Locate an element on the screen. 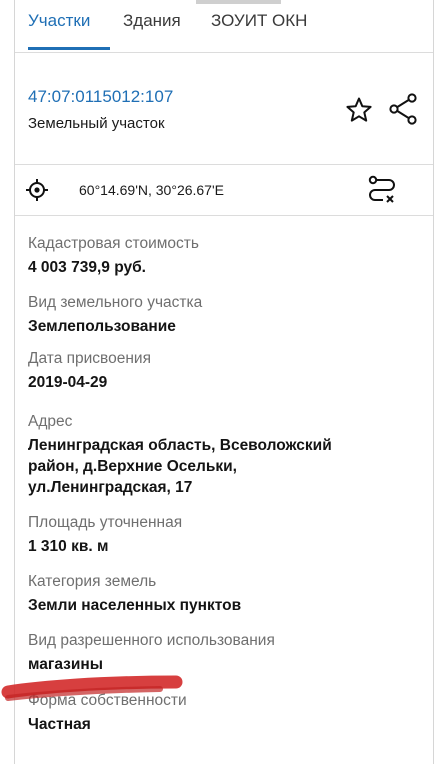  object-header: 47:07:0115012:107 Земельный участок is located at coordinates (224, 108).